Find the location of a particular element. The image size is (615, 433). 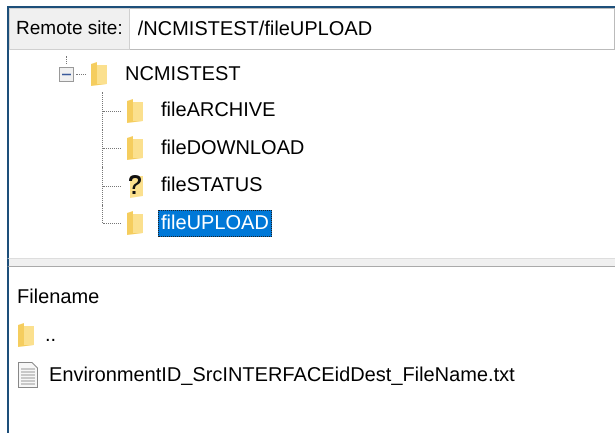

remote-site-label: Remote site: is located at coordinates (69, 29).